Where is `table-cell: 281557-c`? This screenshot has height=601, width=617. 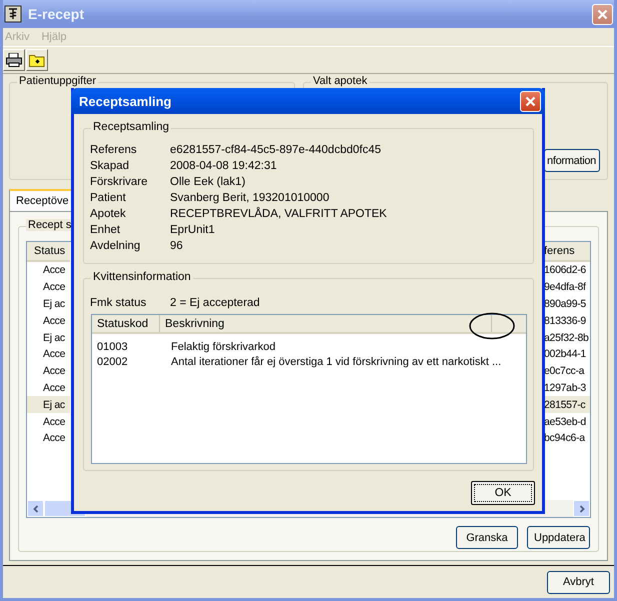
table-cell: 281557-c is located at coordinates (566, 405).